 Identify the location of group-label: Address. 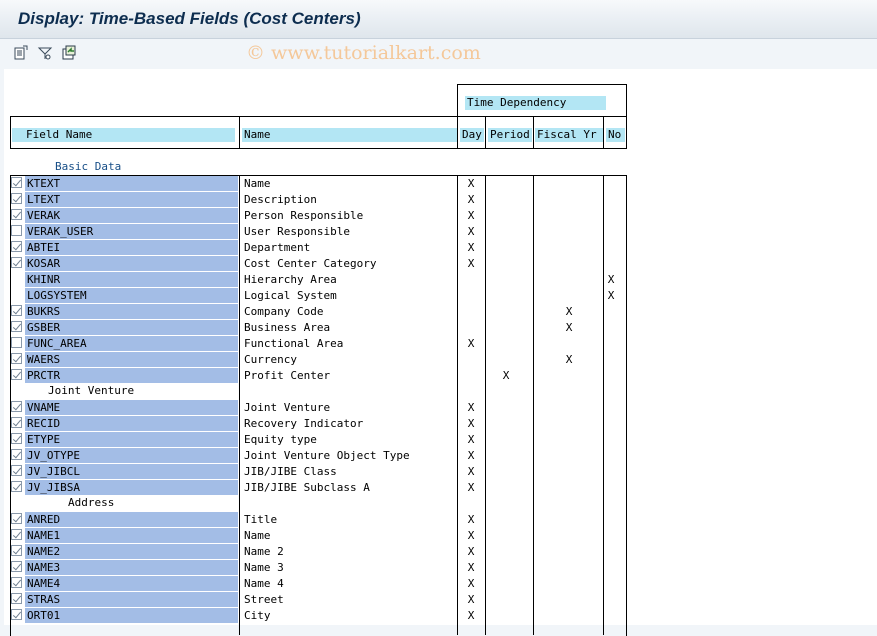
(119, 503).